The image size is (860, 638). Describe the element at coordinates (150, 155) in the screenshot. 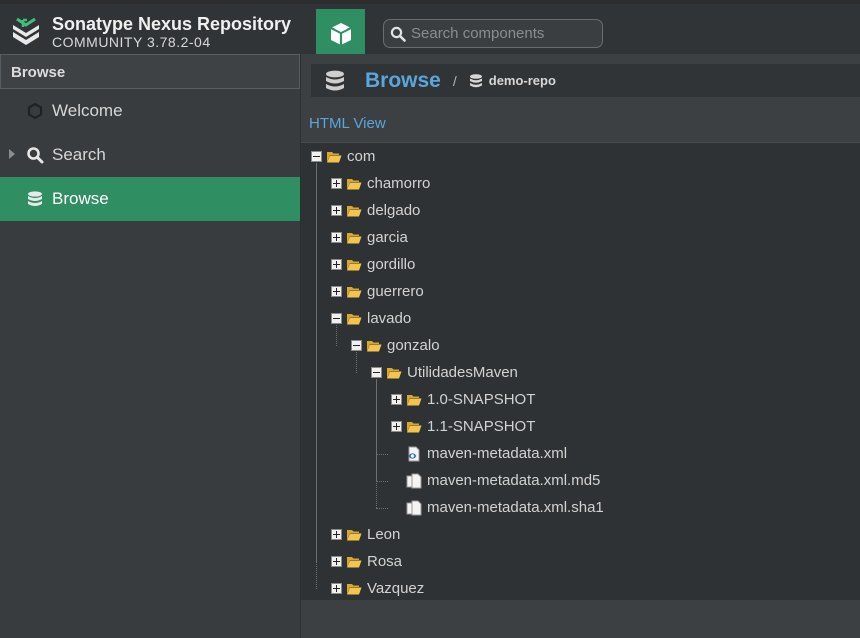

I see `sidebar-item-search: Search` at that location.